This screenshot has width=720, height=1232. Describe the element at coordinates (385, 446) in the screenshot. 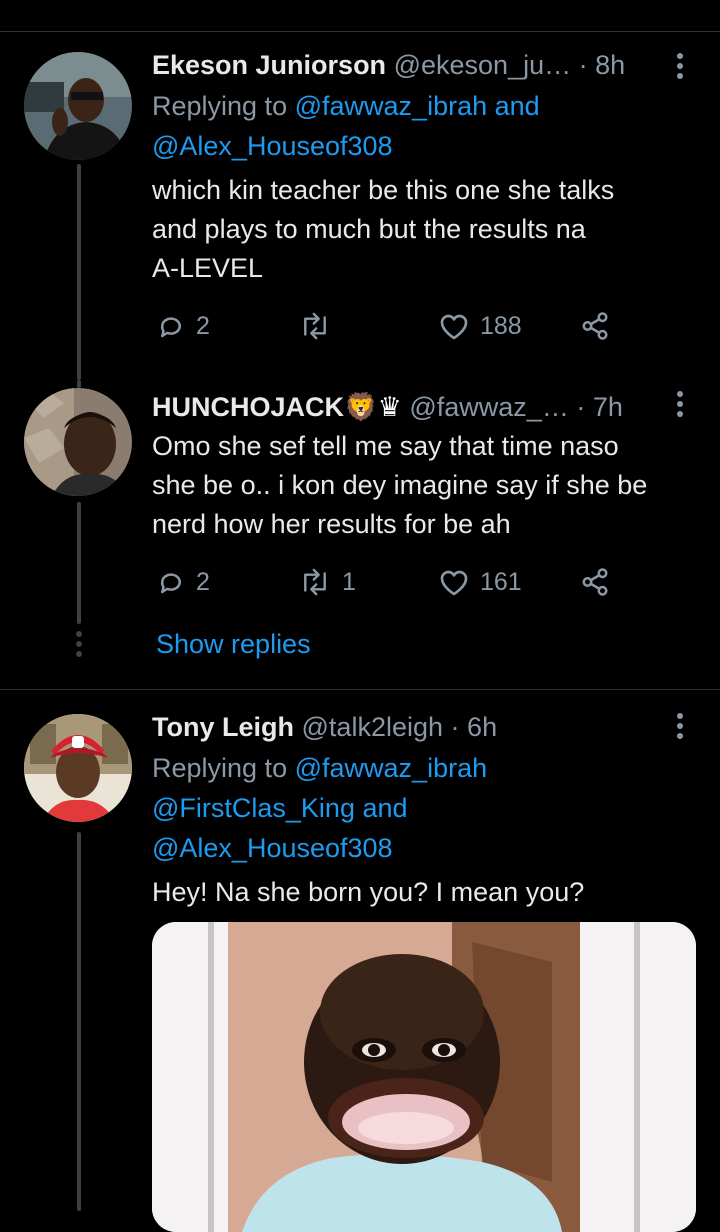

I see `tweet-text-line: Omo she sef tell me say that time naso` at that location.